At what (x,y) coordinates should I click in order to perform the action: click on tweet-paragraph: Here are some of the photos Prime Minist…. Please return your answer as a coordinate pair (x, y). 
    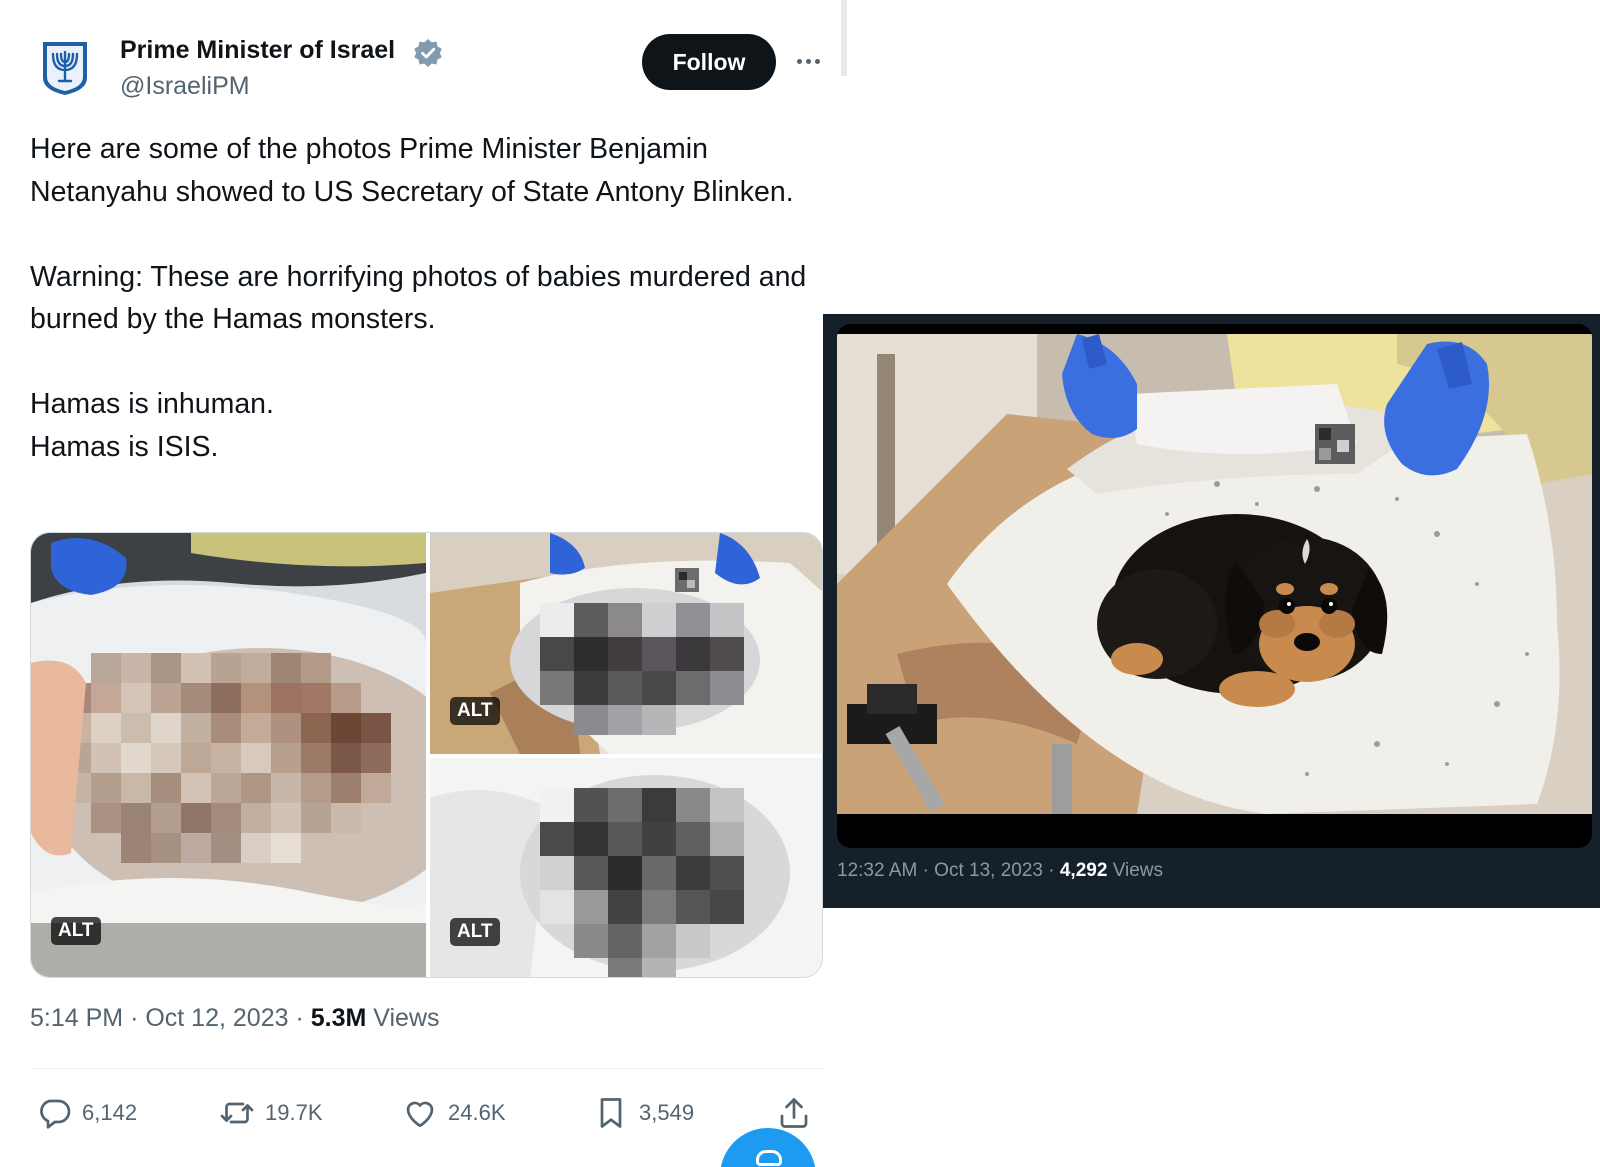
    Looking at the image, I should click on (412, 170).